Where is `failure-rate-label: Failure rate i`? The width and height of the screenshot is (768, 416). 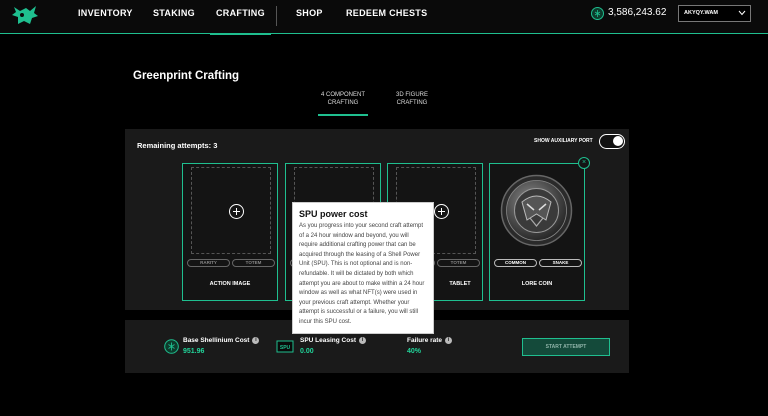 failure-rate-label: Failure rate i is located at coordinates (430, 341).